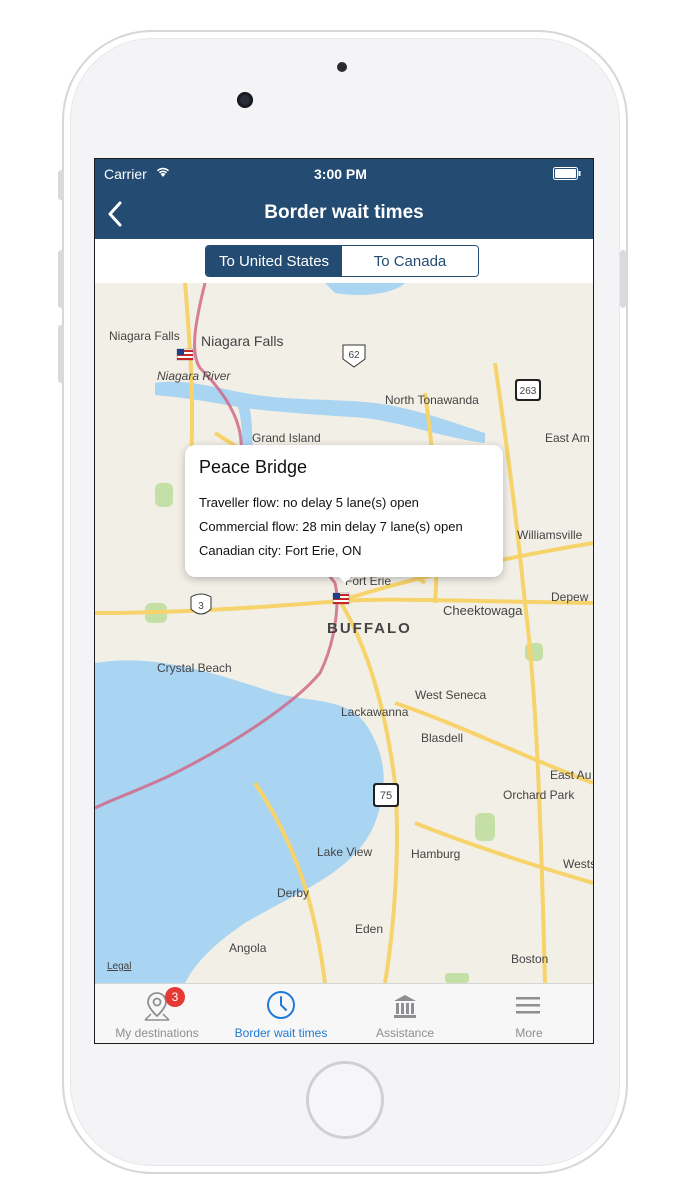 Image resolution: width=684 pixels, height=1200 pixels. I want to click on map-label-westside: Westside, so click(578, 864).